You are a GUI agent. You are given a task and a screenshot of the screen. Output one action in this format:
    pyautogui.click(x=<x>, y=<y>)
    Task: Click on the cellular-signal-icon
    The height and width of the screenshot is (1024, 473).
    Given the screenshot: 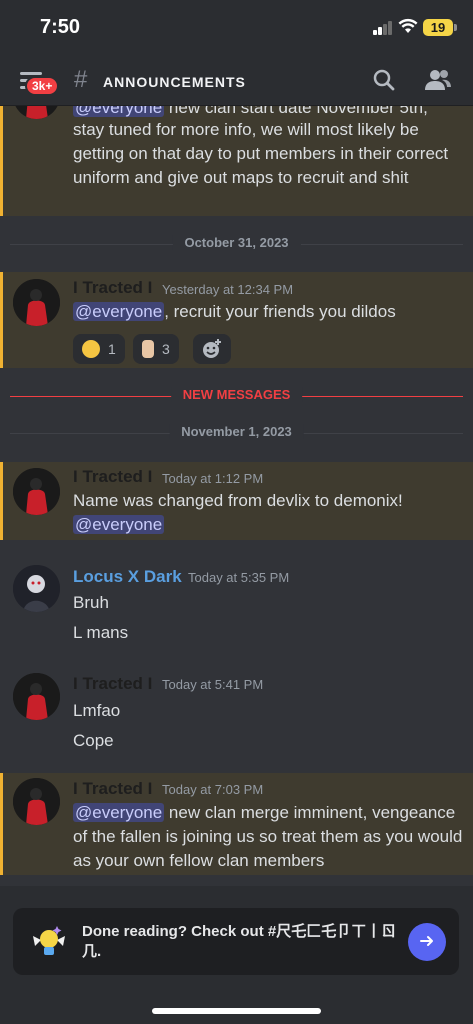 What is the action you would take?
    pyautogui.click(x=383, y=28)
    